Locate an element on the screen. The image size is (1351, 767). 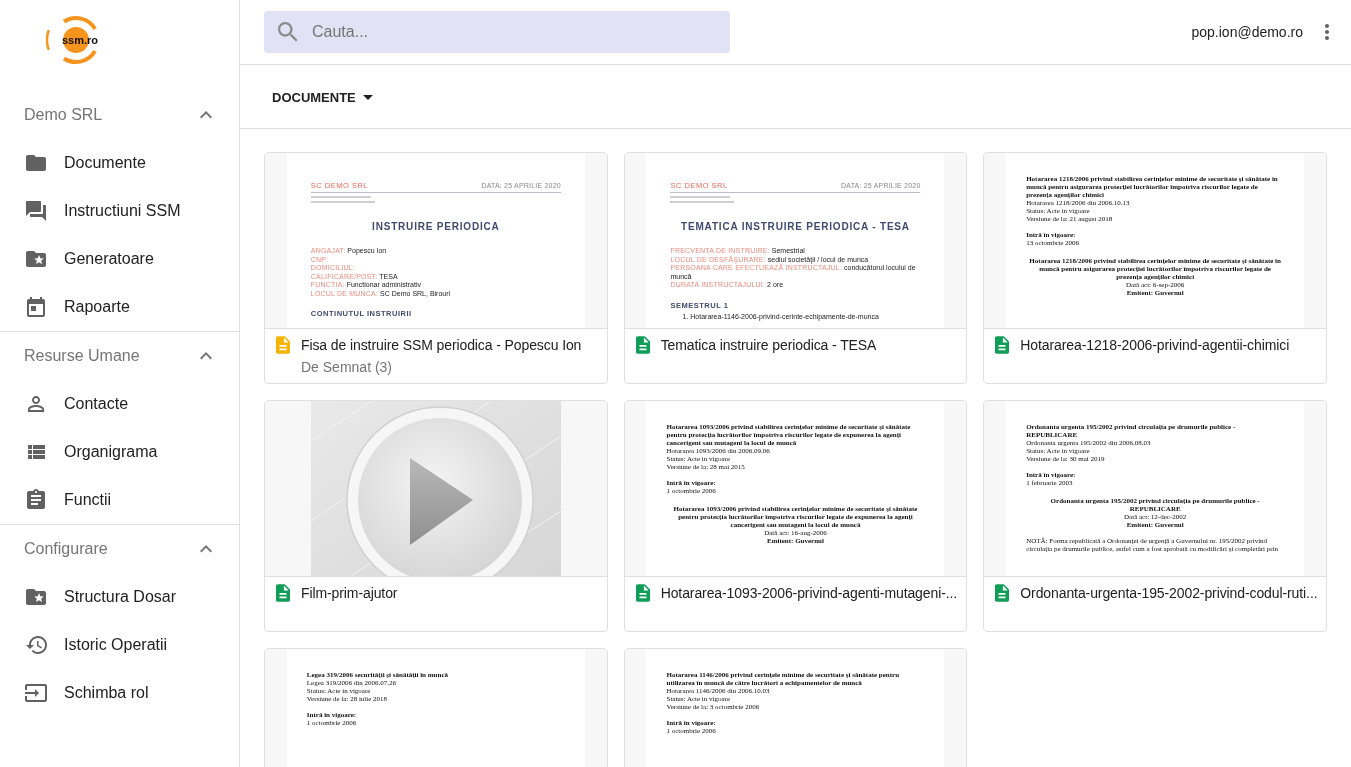
sidebar-item: Schimba rol is located at coordinates (119, 693).